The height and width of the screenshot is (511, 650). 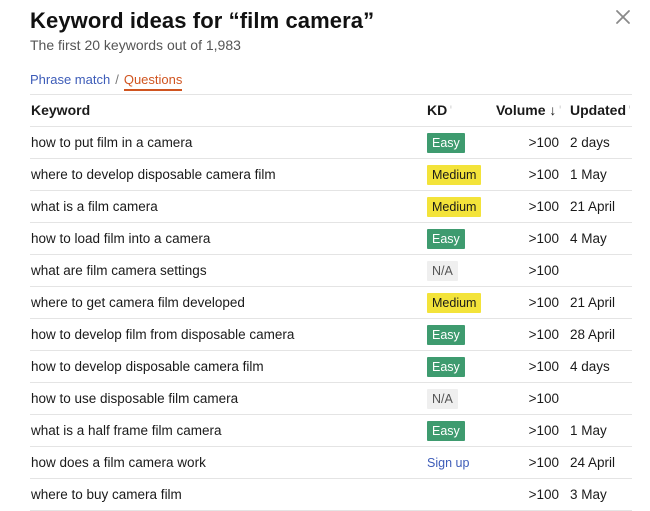 I want to click on column-header-kd-label: KD, so click(x=437, y=110).